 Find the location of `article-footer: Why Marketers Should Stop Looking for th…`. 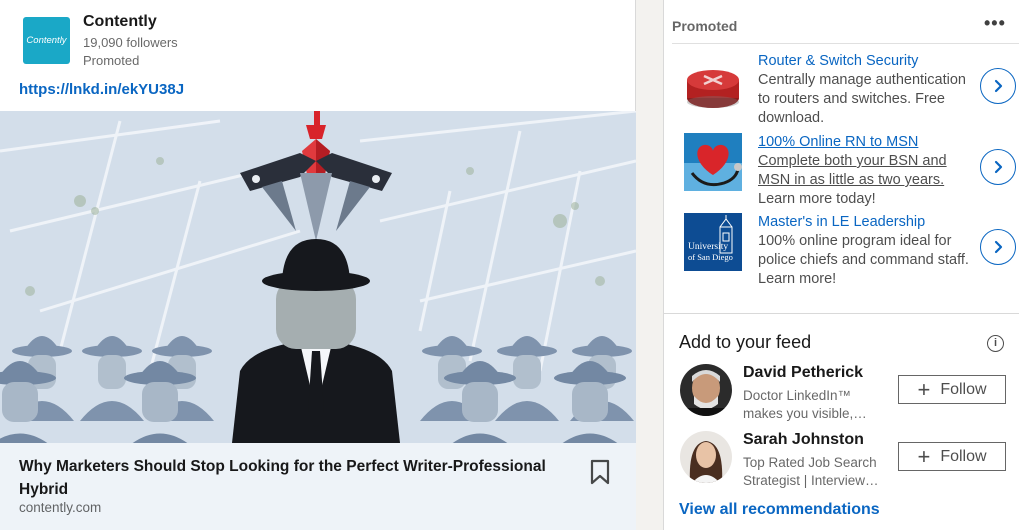

article-footer: Why Marketers Should Stop Looking for th… is located at coordinates (318, 486).